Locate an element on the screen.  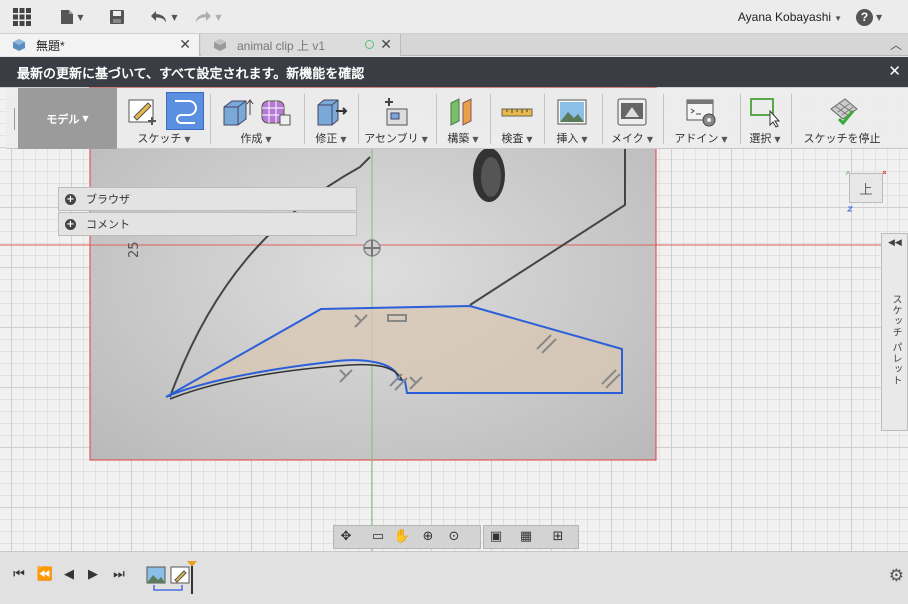
undo-icon: ▼ is located at coordinates (164, 17).